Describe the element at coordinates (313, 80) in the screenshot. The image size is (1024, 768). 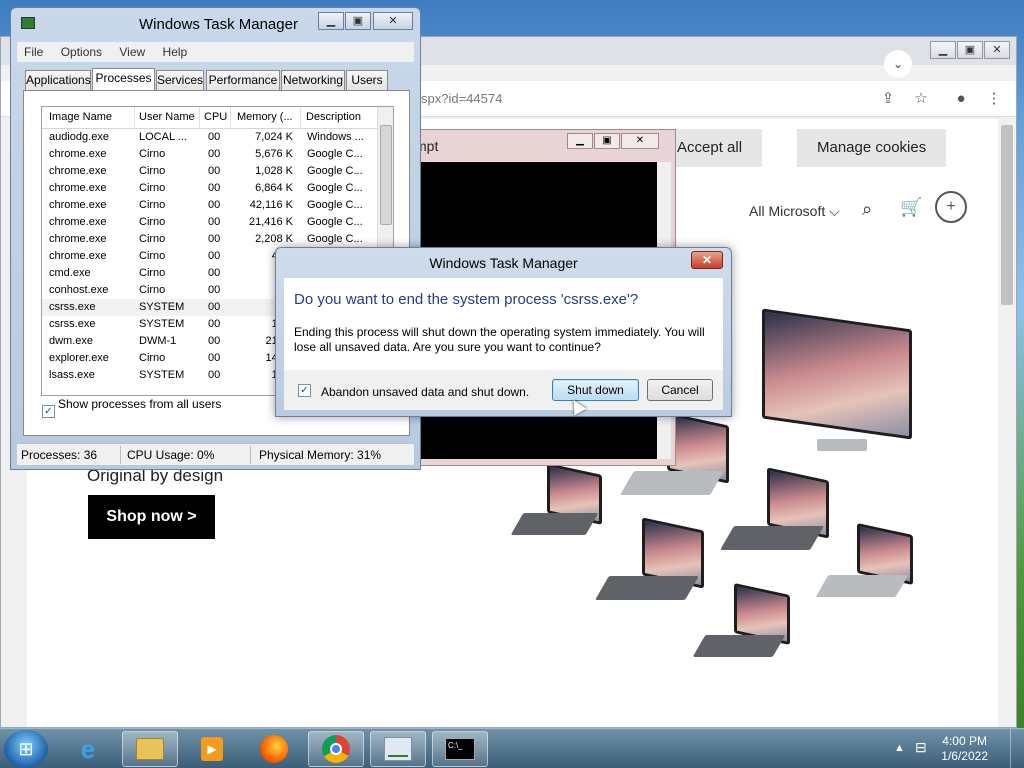
I see `tab-networking: Networking` at that location.